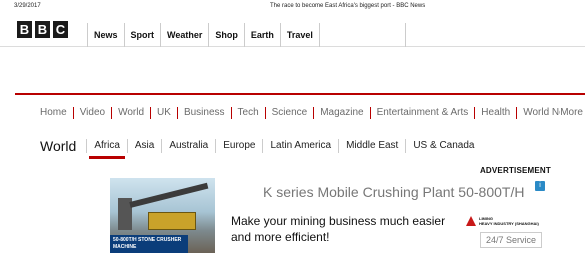 This screenshot has width=585, height=253. Describe the element at coordinates (91, 113) in the screenshot. I see `section-nav-video: Video` at that location.